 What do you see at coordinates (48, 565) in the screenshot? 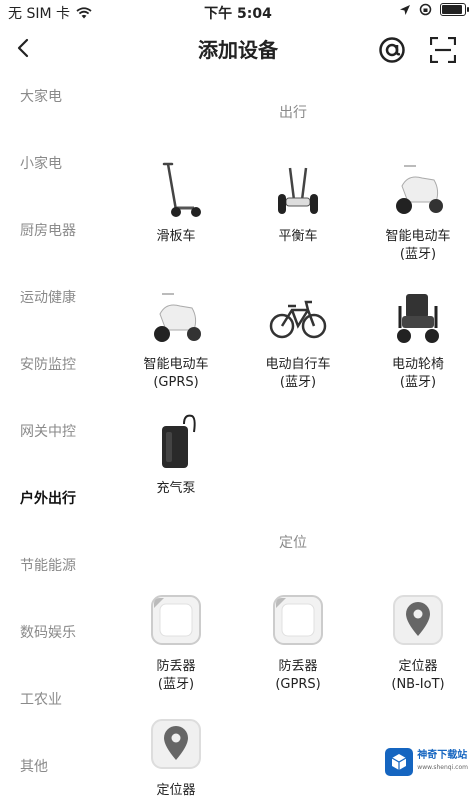
I see `sidebar-item-energy: 节能能源` at bounding box center [48, 565].